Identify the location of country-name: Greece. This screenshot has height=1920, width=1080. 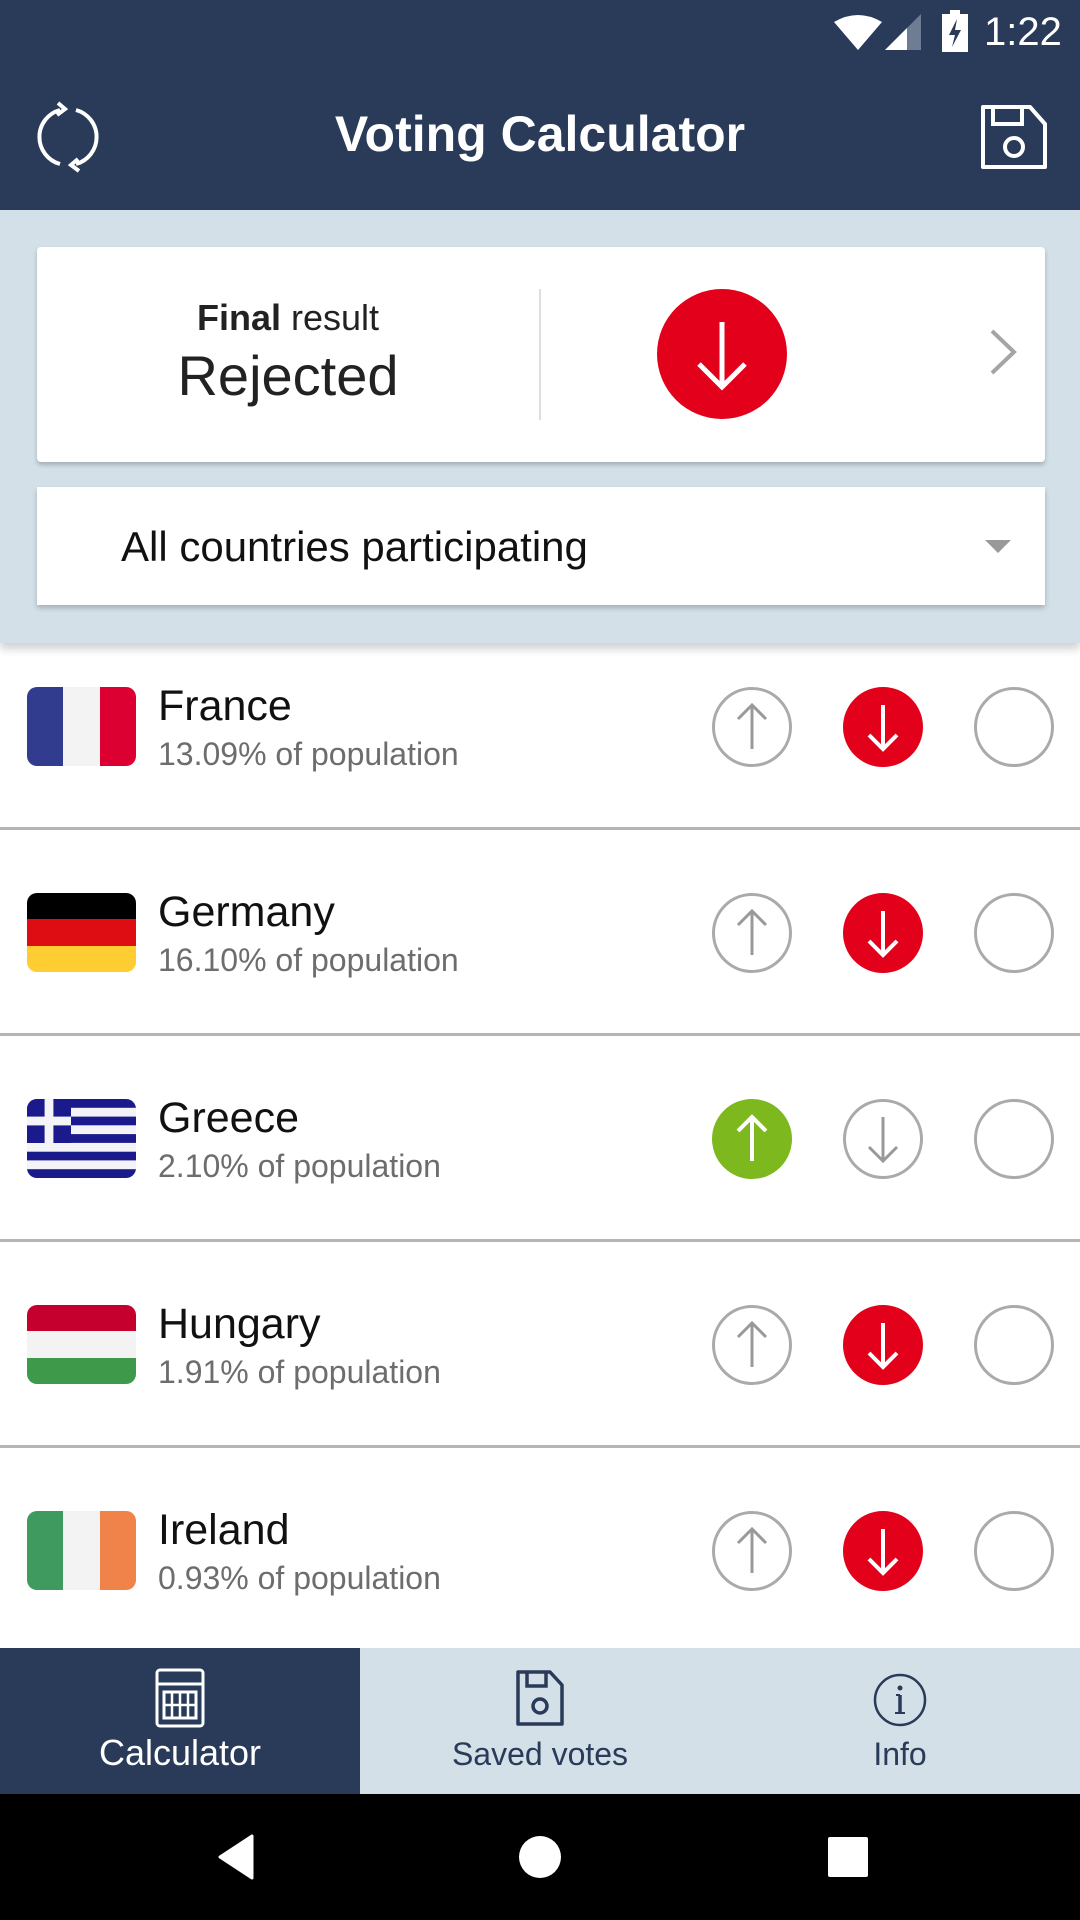
(229, 1118).